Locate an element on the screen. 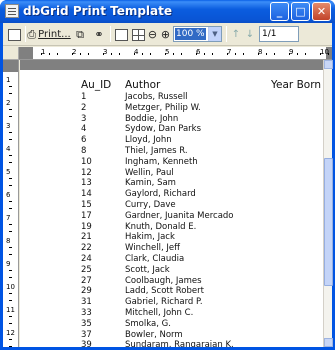 The image size is (335, 350). report-row: 2 Metzger, Philip W. is located at coordinates (170, 108).